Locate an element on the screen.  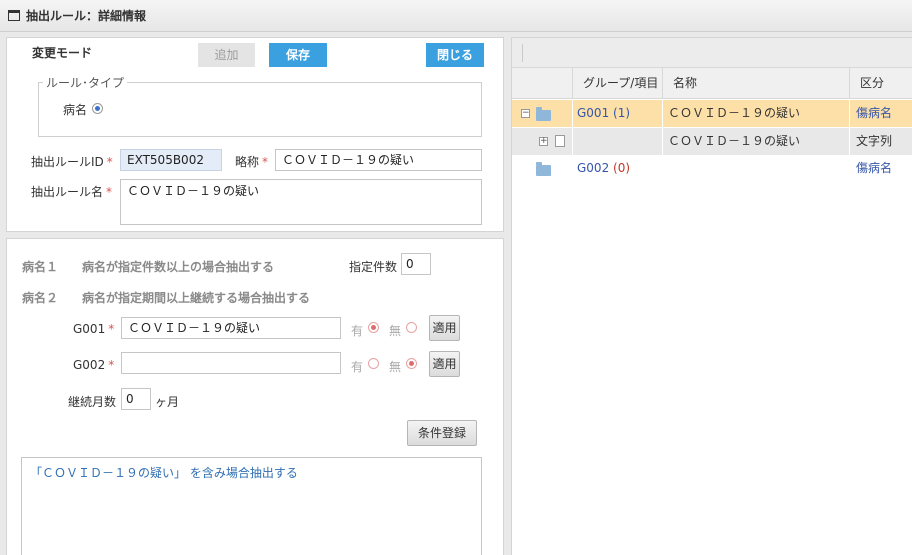
rule-id-label: 抽出ルールID * is located at coordinates (72, 162).